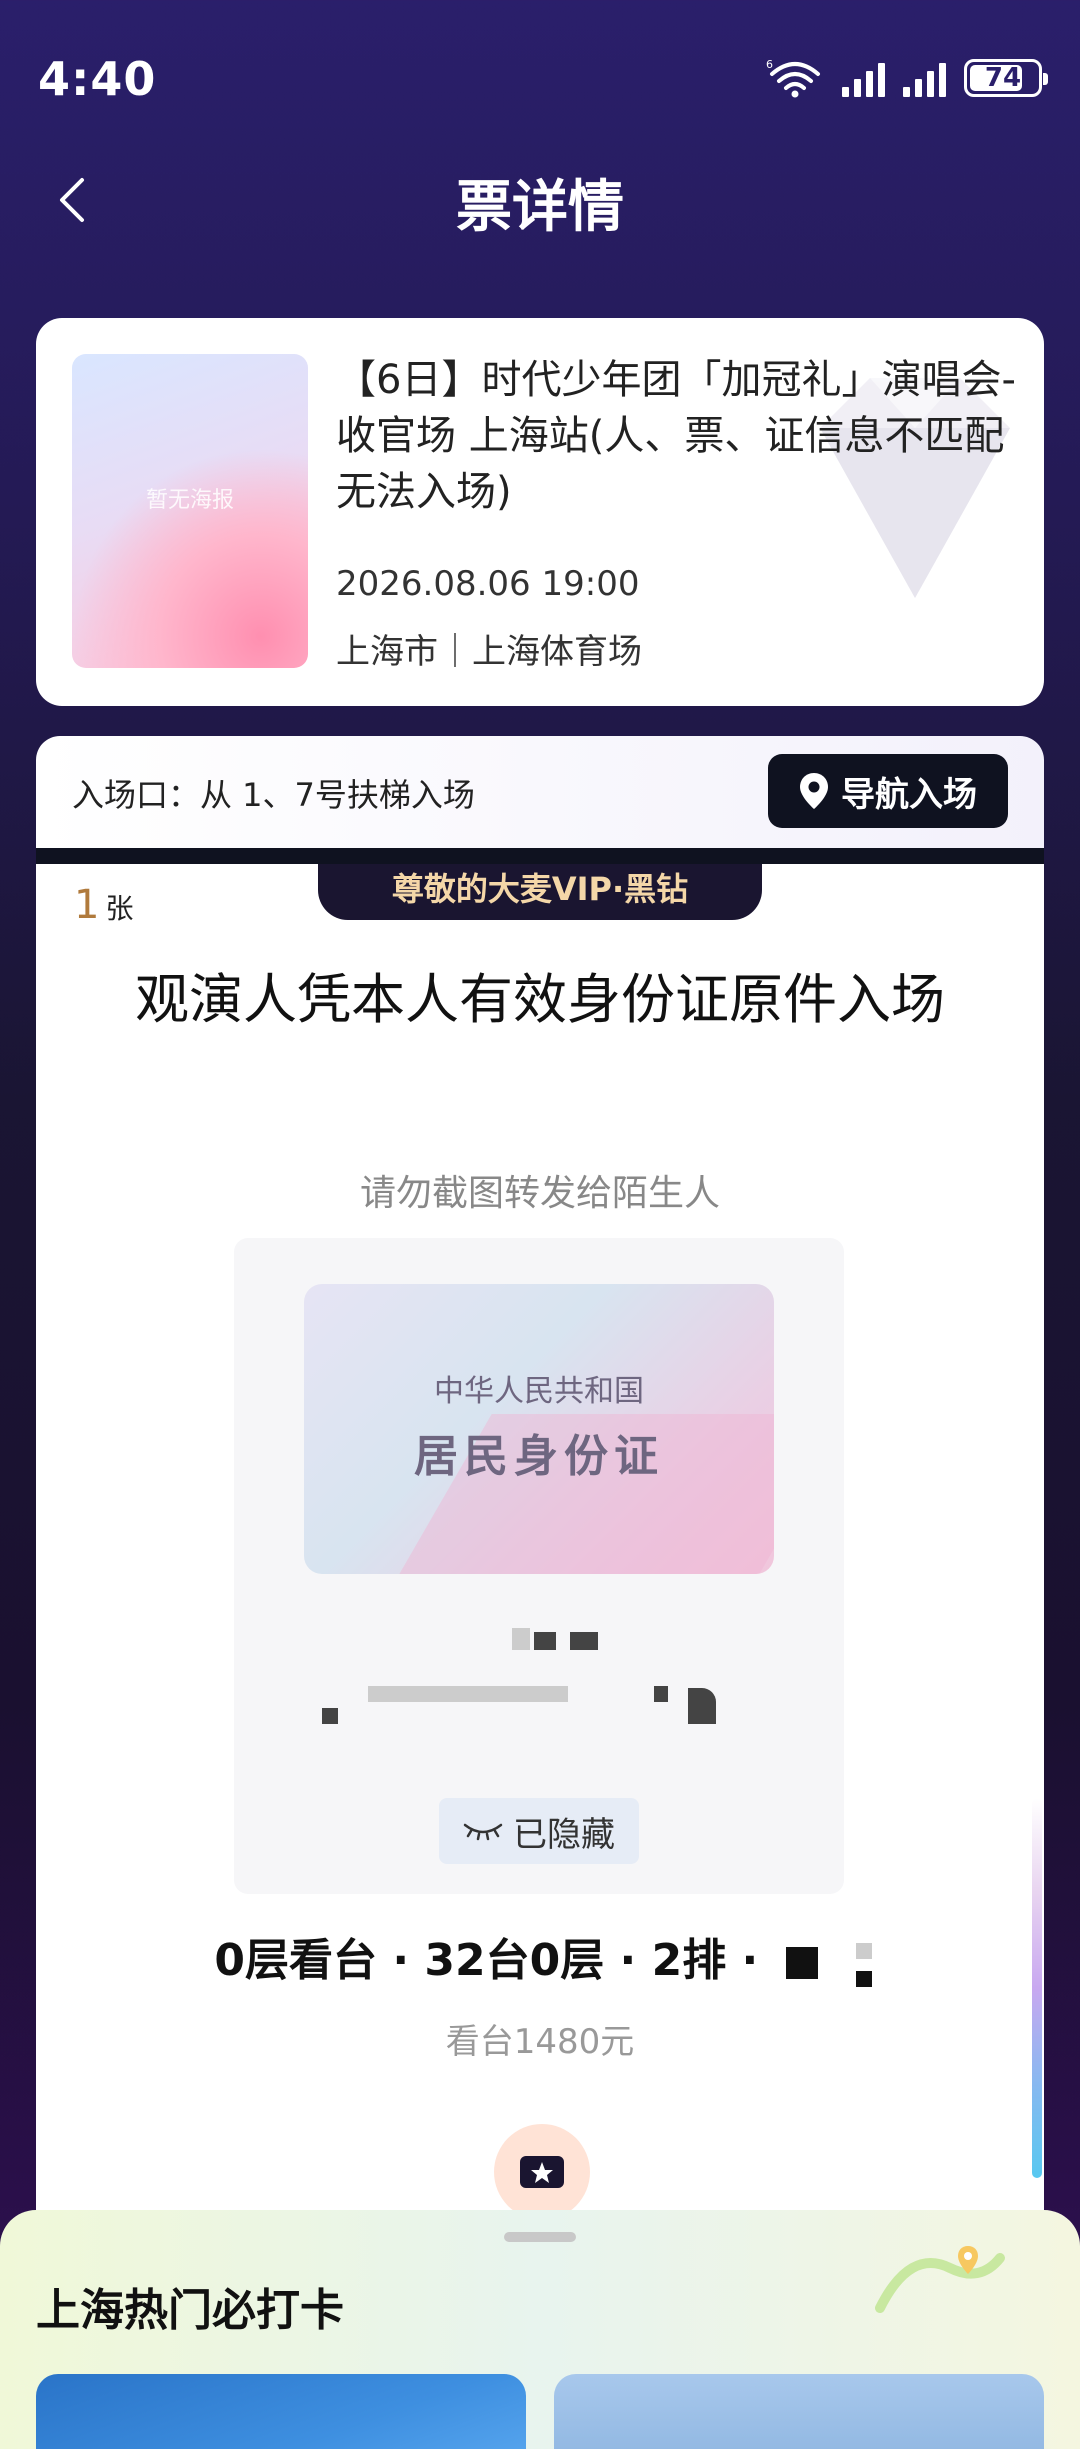 The width and height of the screenshot is (1080, 2449). I want to click on masked-id-end, so click(661, 1694).